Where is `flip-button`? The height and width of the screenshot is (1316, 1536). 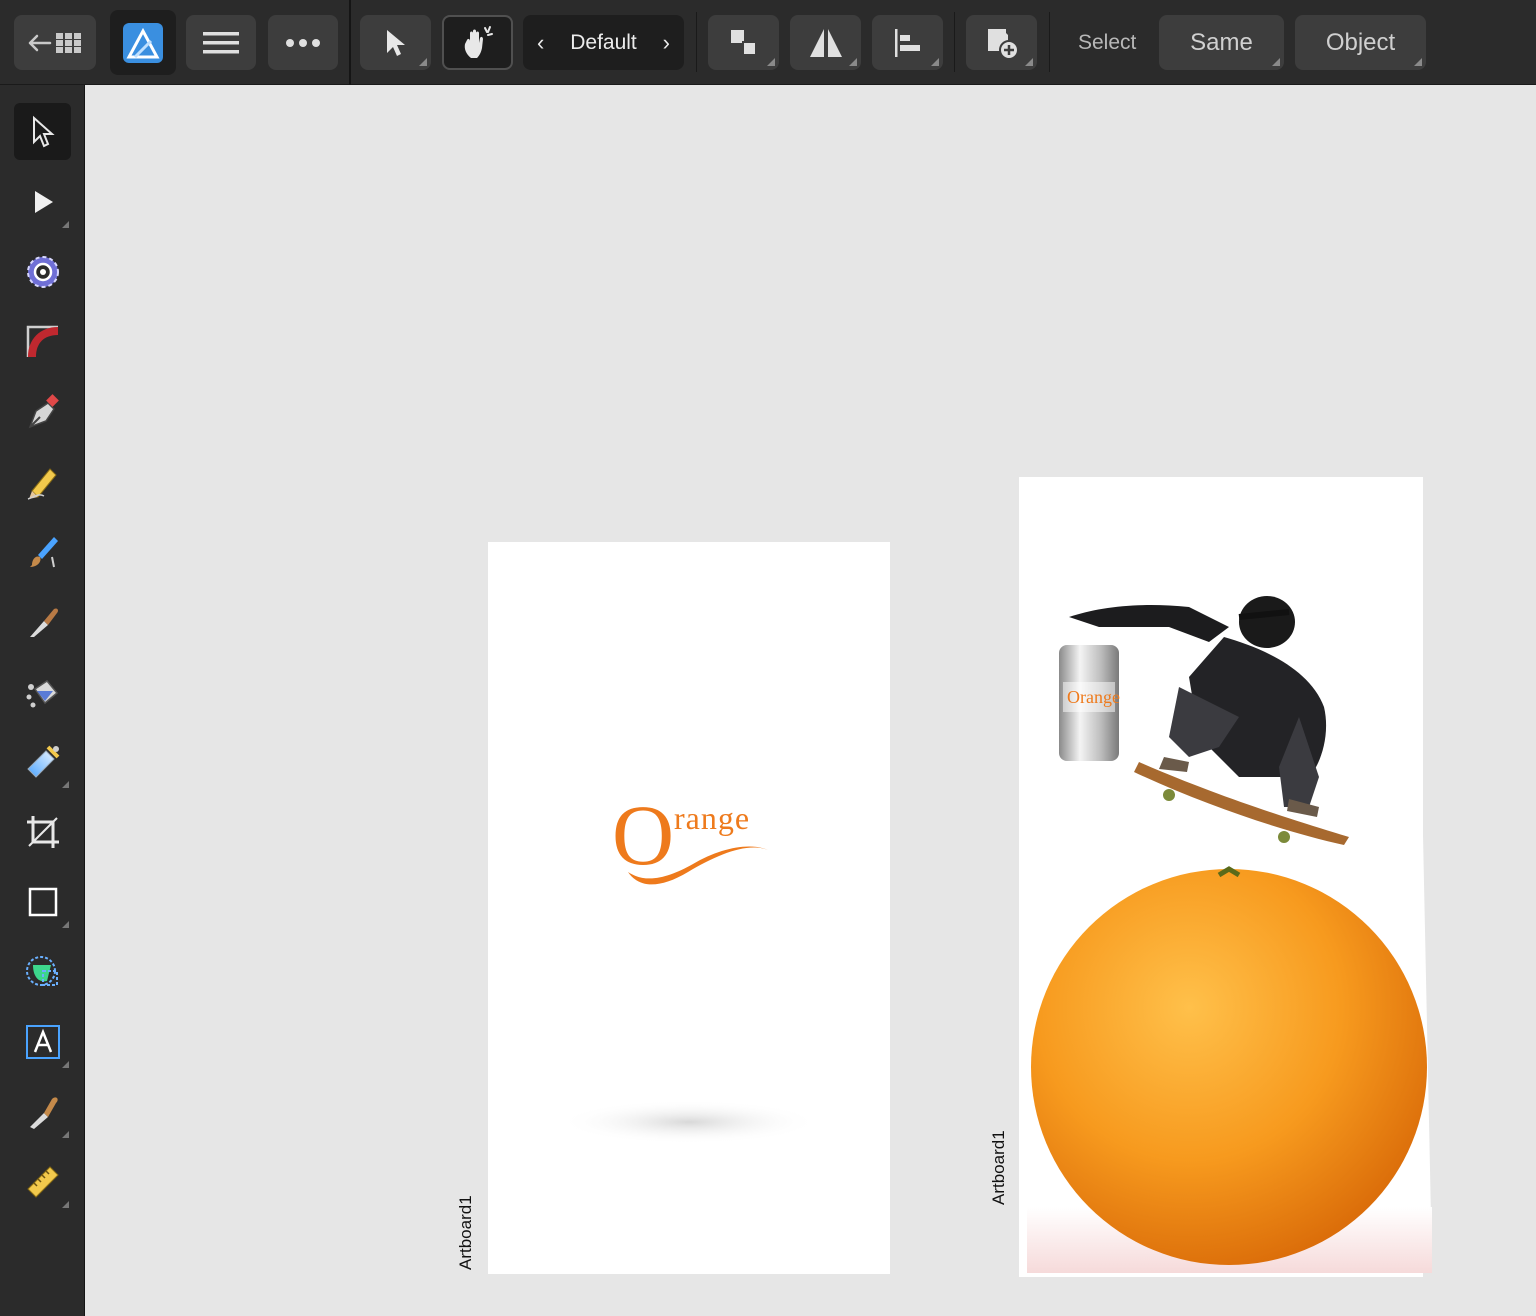
flip-button is located at coordinates (825, 42).